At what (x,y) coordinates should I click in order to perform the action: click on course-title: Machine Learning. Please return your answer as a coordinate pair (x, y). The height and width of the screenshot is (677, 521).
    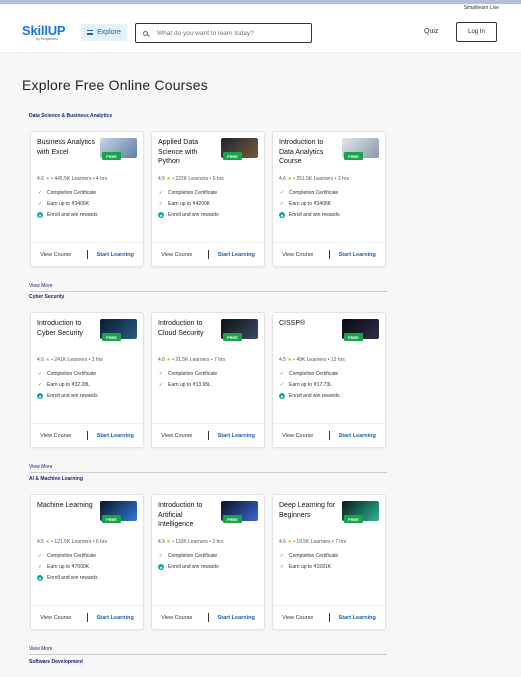
    Looking at the image, I should click on (67, 506).